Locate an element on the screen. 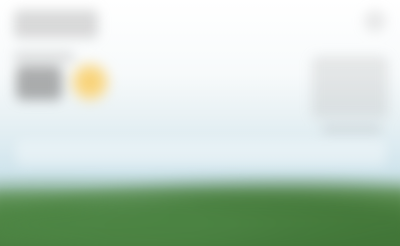 This screenshot has width=400, height=246. sun-icon is located at coordinates (90, 82).